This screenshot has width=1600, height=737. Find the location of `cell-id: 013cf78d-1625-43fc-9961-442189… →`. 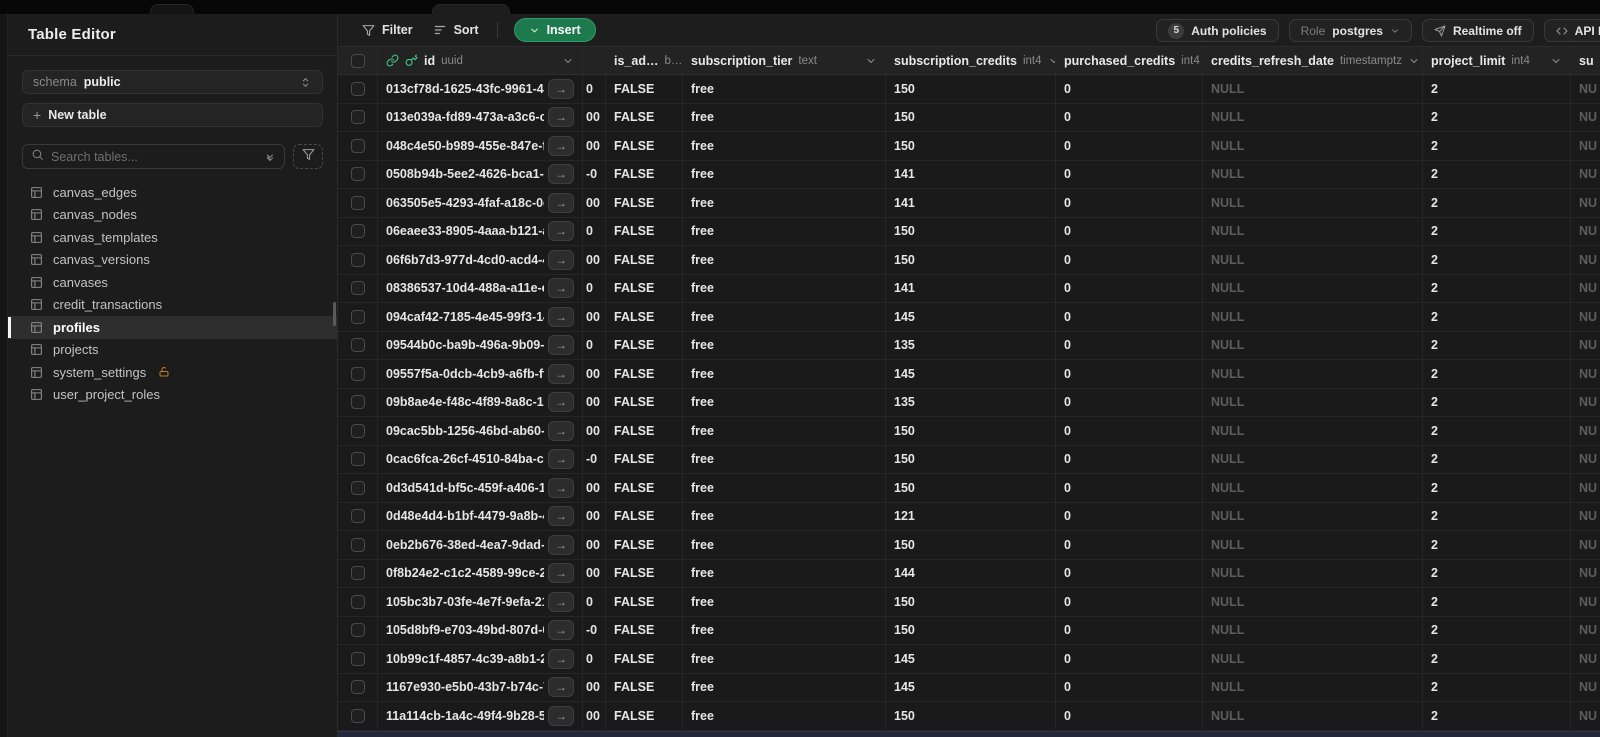

cell-id: 013cf78d-1625-43fc-9961-442189… → is located at coordinates (480, 89).